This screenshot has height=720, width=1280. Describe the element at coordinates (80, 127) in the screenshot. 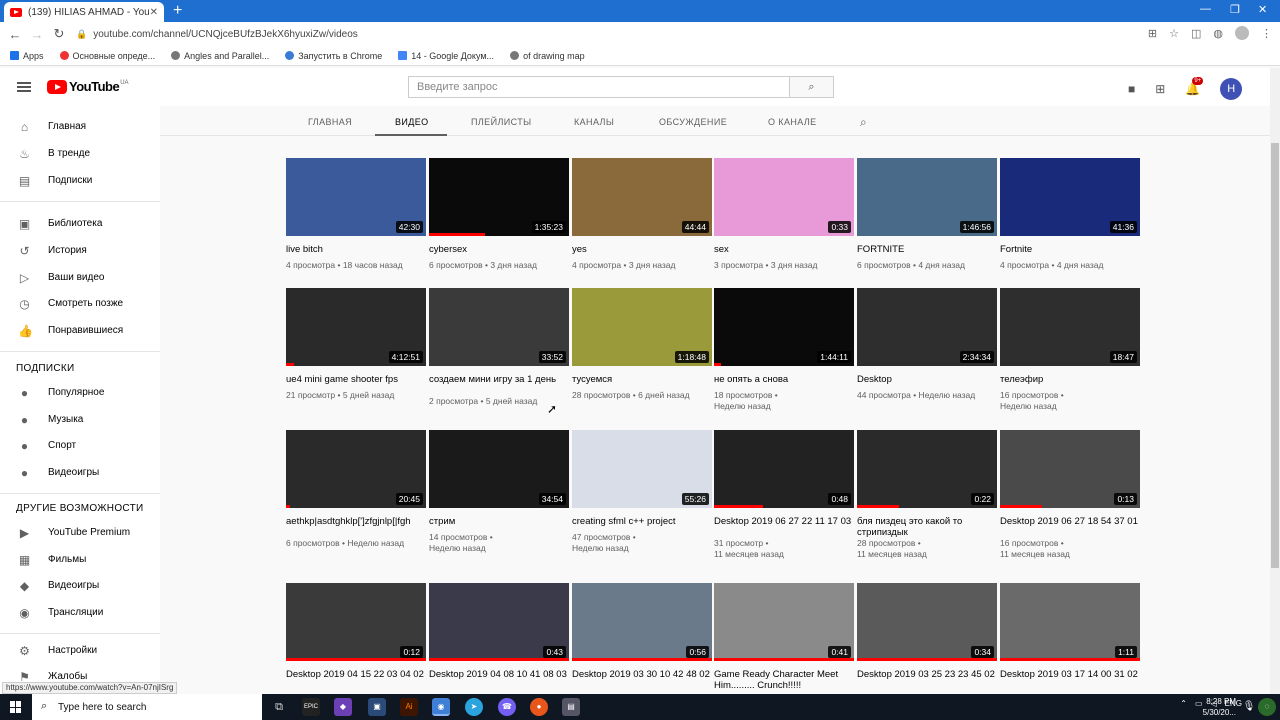

I see `sidebar-item-home: ⌂ Главная` at that location.